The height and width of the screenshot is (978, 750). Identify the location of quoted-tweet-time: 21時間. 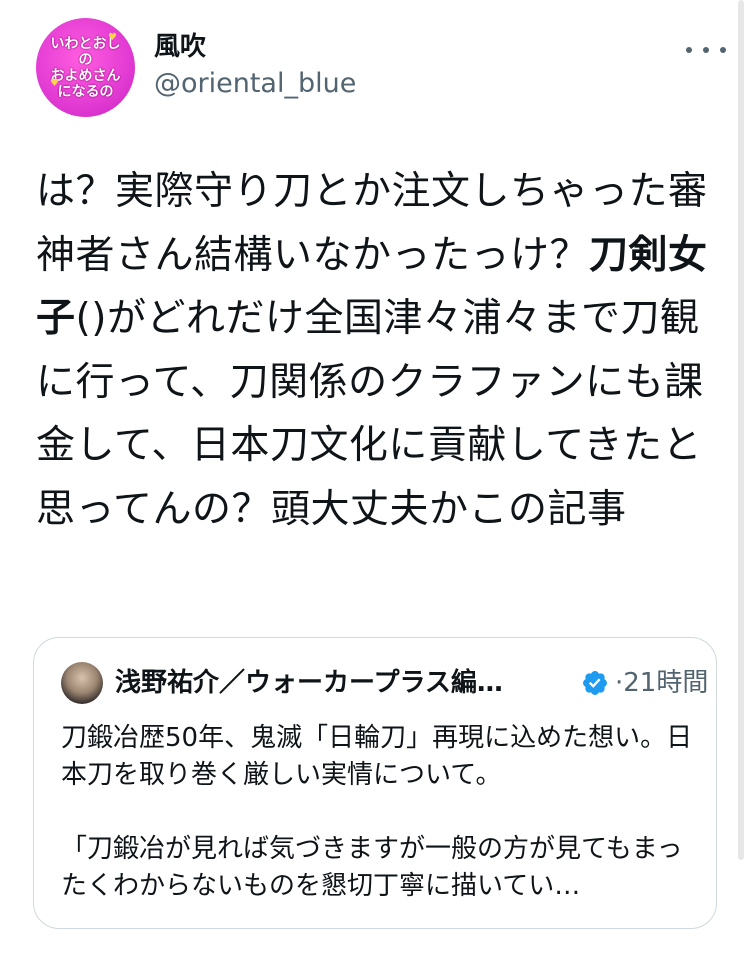
(665, 683).